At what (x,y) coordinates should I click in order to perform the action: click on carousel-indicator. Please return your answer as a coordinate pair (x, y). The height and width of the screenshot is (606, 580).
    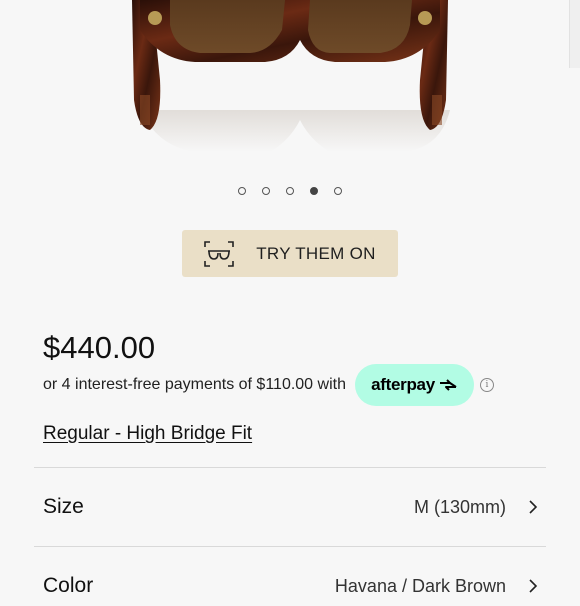
    Looking at the image, I should click on (290, 192).